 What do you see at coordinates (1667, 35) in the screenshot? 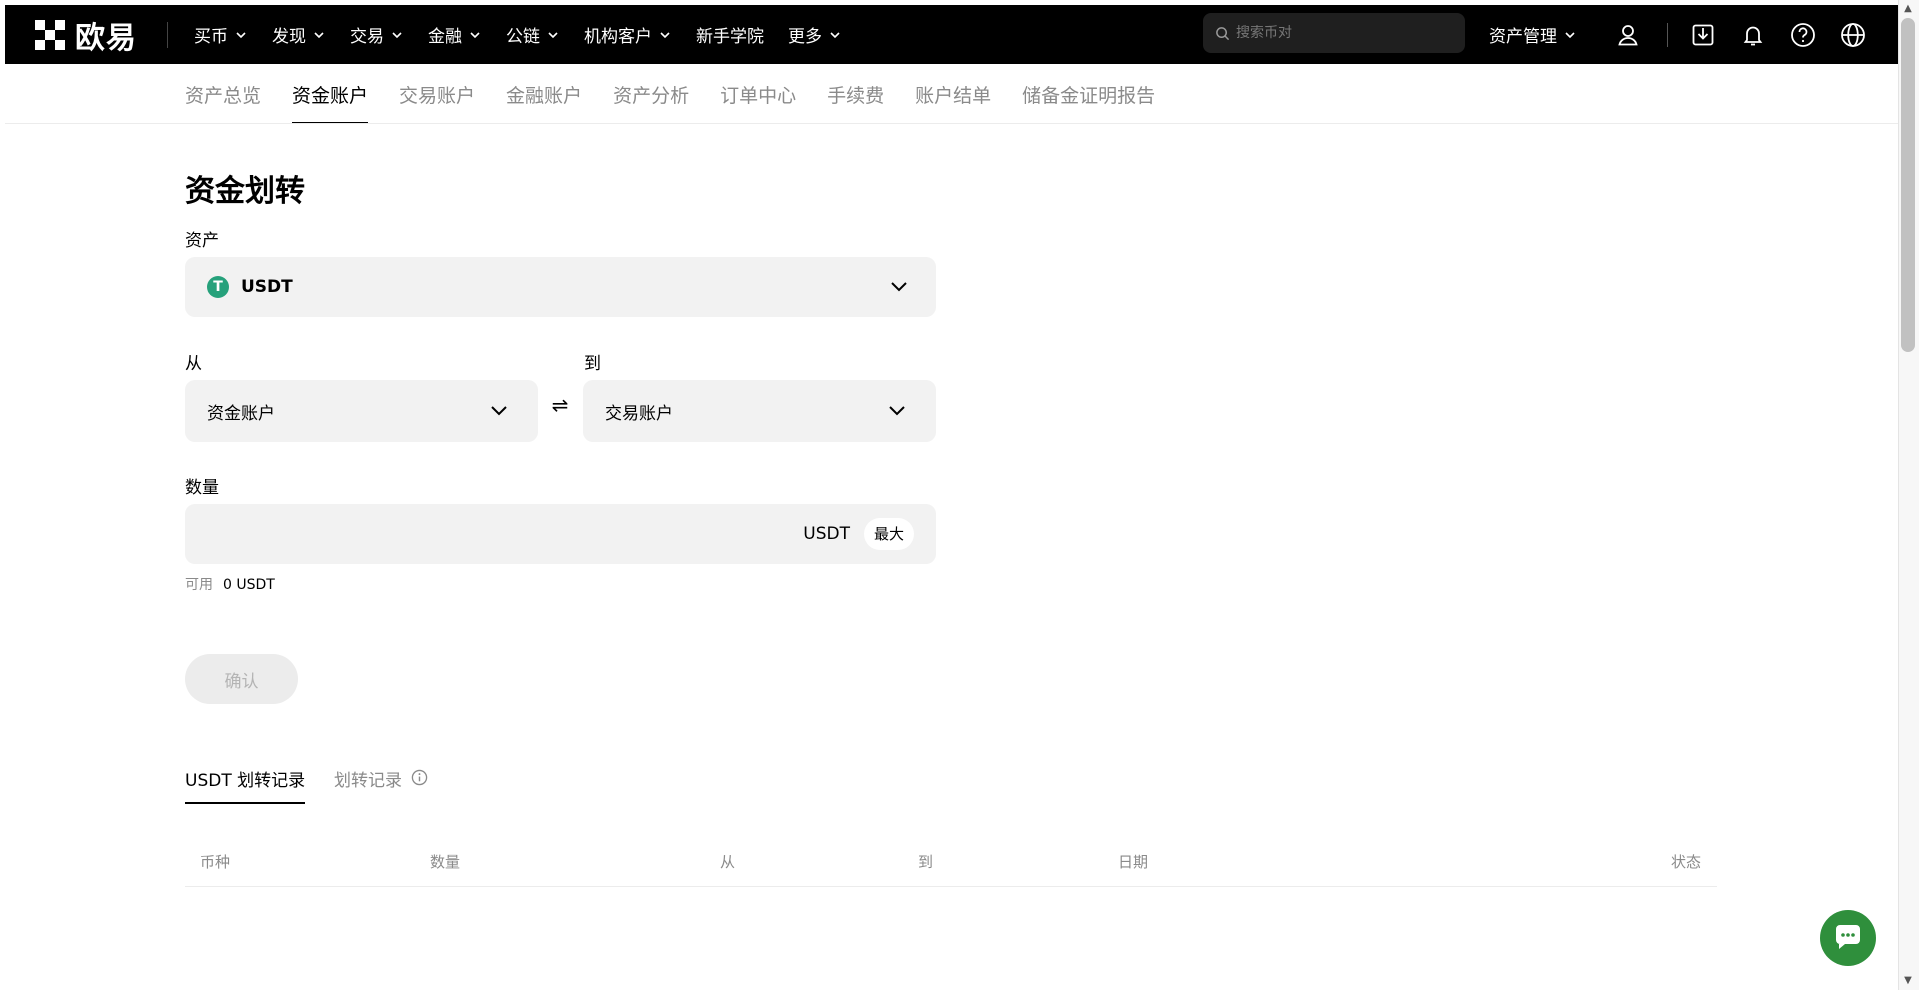
I see `nav-icons-divider` at bounding box center [1667, 35].